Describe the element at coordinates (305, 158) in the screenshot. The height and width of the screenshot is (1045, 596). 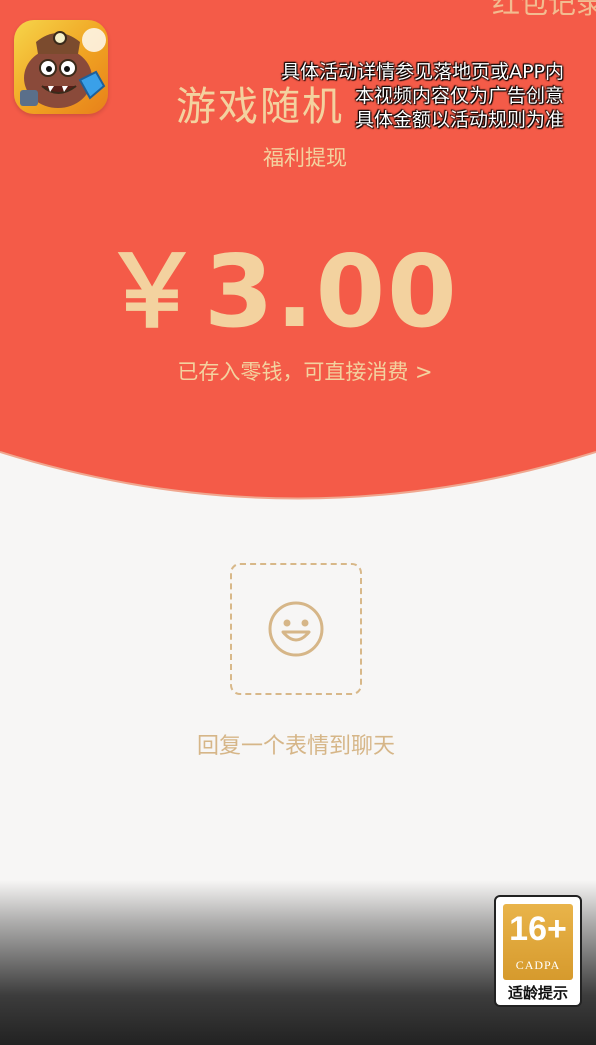
I see `page-subtitle: 福利提现` at that location.